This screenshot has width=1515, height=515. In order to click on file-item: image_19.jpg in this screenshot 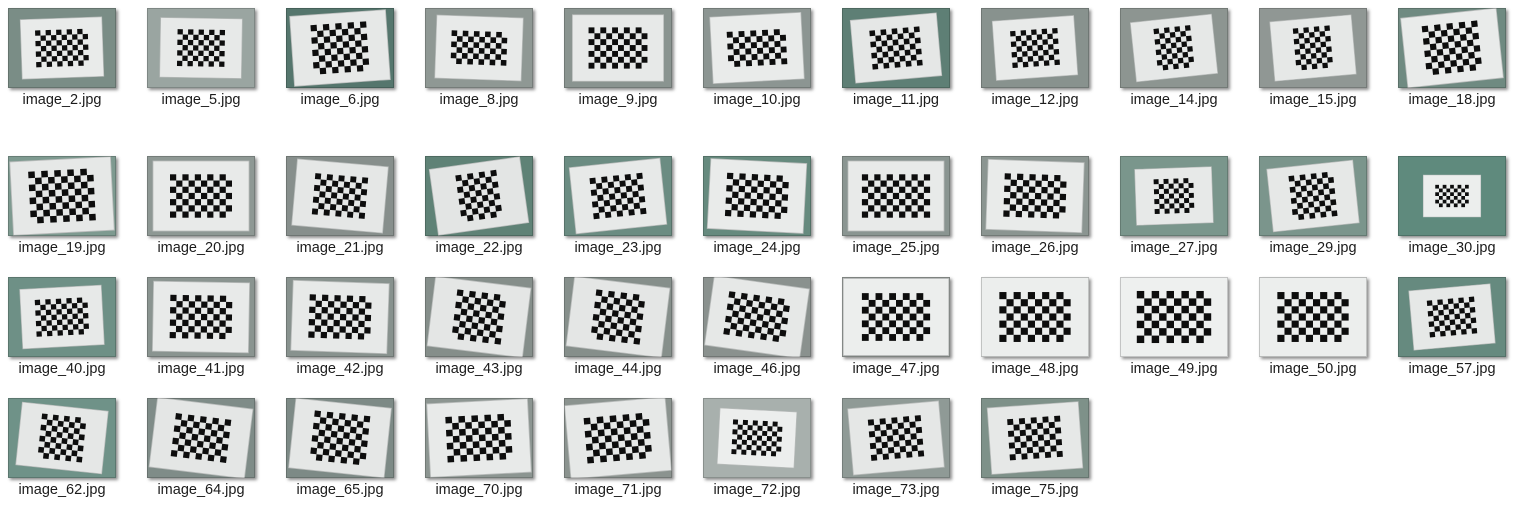, I will do `click(69, 208)`.